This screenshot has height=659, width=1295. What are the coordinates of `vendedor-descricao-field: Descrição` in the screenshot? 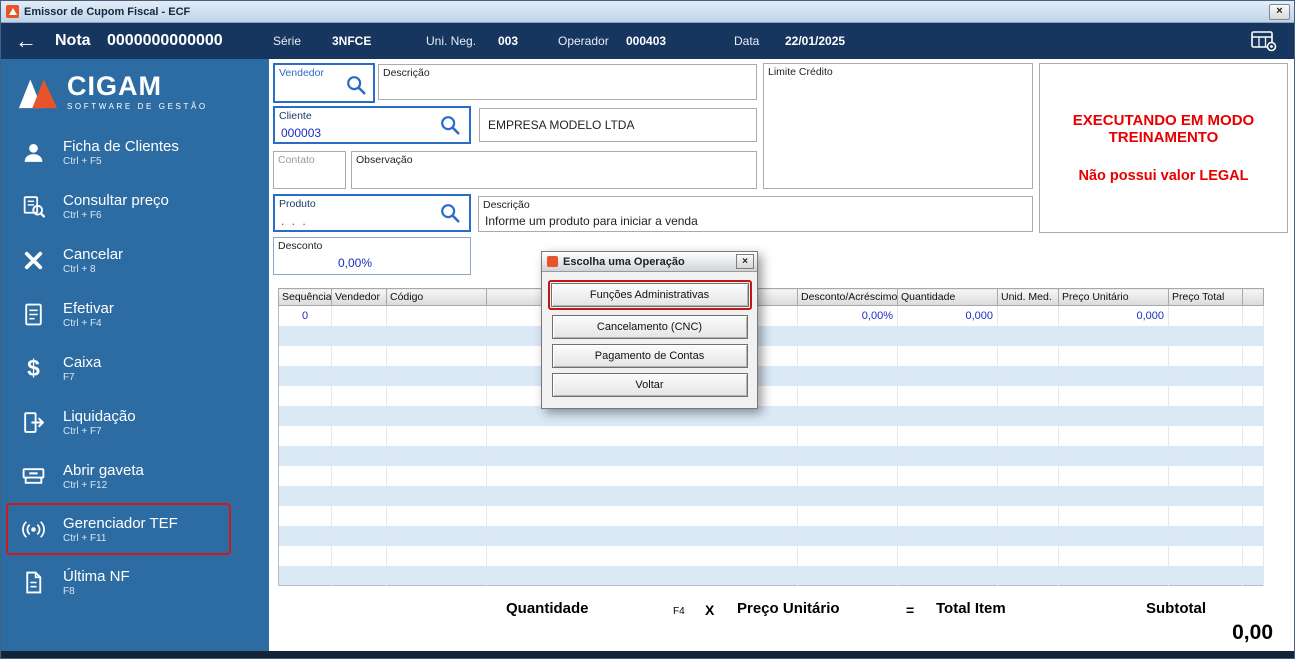 It's located at (567, 82).